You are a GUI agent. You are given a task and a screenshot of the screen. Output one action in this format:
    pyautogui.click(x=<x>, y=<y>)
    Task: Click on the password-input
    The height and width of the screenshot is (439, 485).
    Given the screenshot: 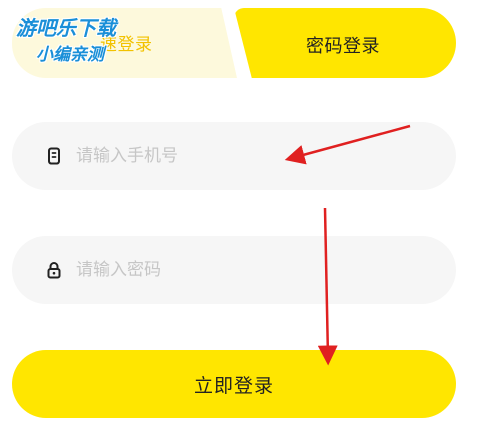 What is the action you would take?
    pyautogui.click(x=246, y=270)
    